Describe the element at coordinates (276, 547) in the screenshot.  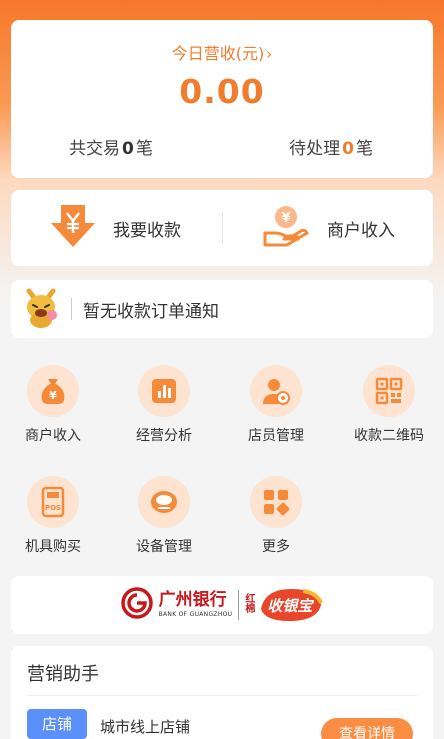
I see `grid-label-more: 更多` at that location.